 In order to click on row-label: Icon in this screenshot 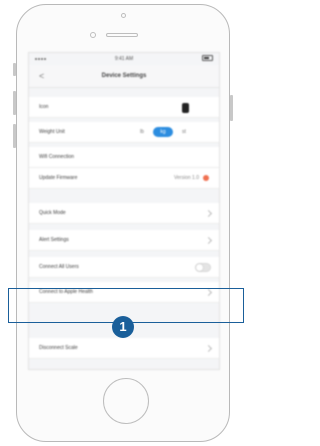, I will do `click(44, 107)`.